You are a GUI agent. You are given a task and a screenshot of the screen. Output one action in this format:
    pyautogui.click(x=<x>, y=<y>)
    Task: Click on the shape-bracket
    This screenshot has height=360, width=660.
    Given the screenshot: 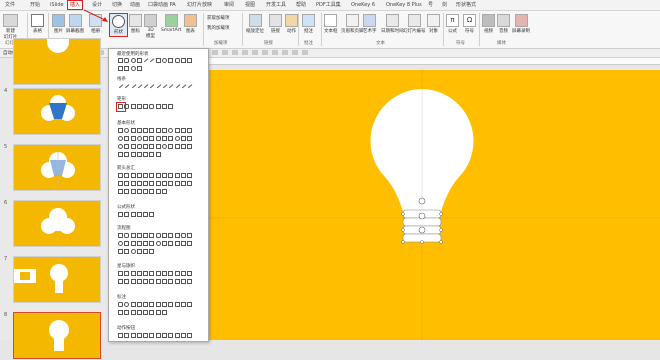 What is the action you would take?
    pyautogui.click(x=127, y=68)
    